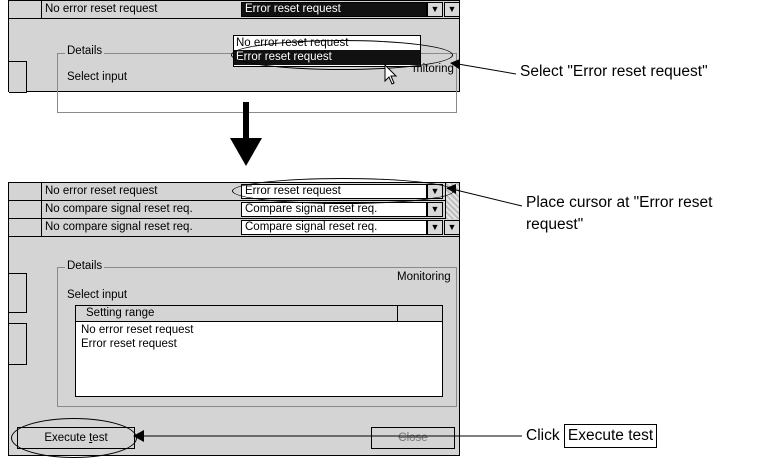 The height and width of the screenshot is (468, 782). Describe the element at coordinates (610, 436) in the screenshot. I see `callout-click-boxed: Execute test` at that location.